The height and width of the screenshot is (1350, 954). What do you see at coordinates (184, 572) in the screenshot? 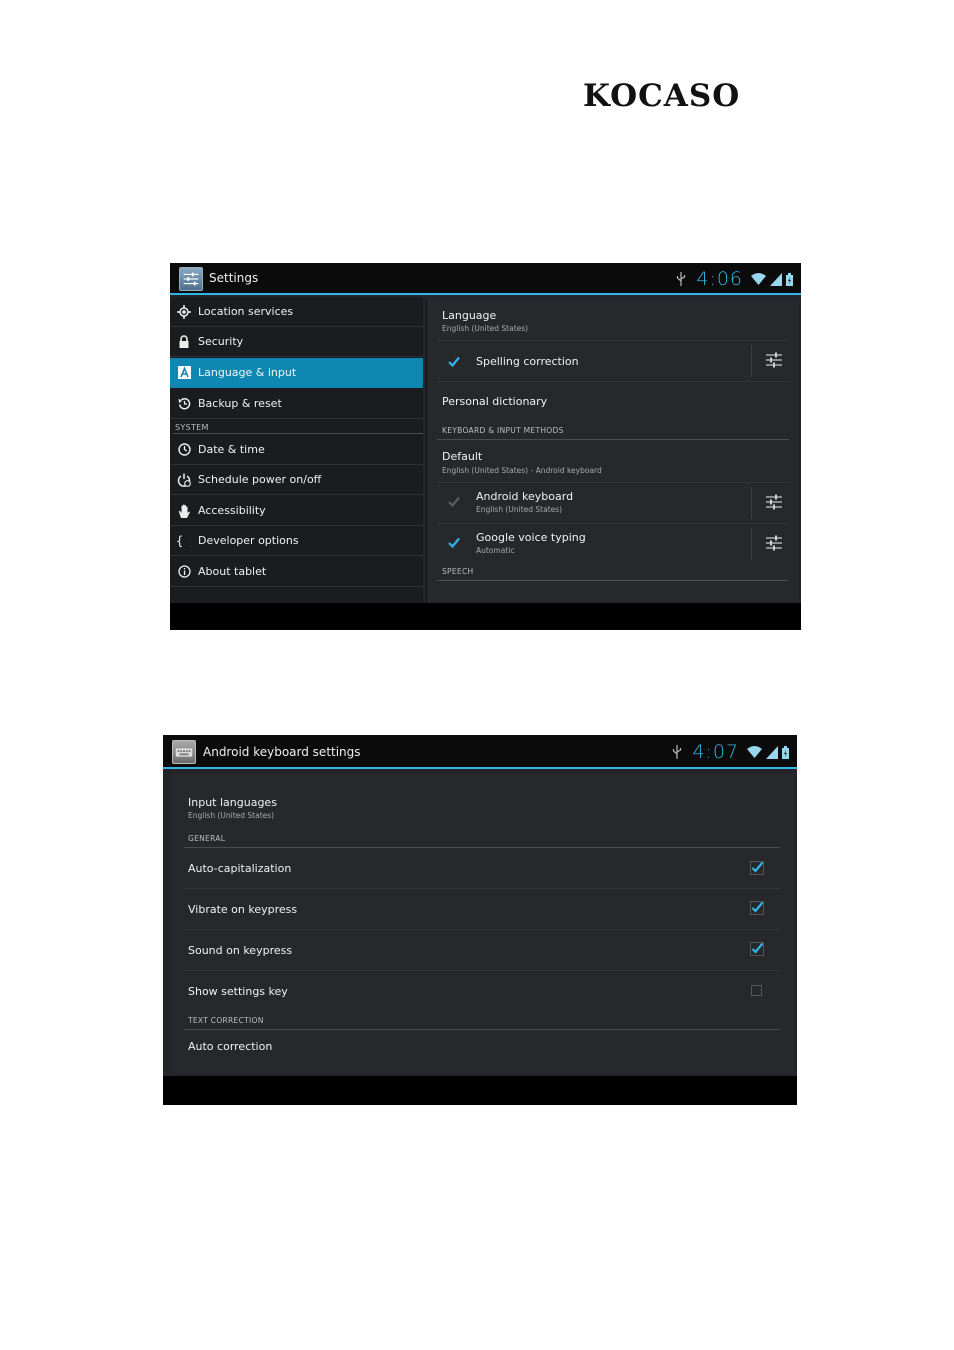
I see `info-icon` at bounding box center [184, 572].